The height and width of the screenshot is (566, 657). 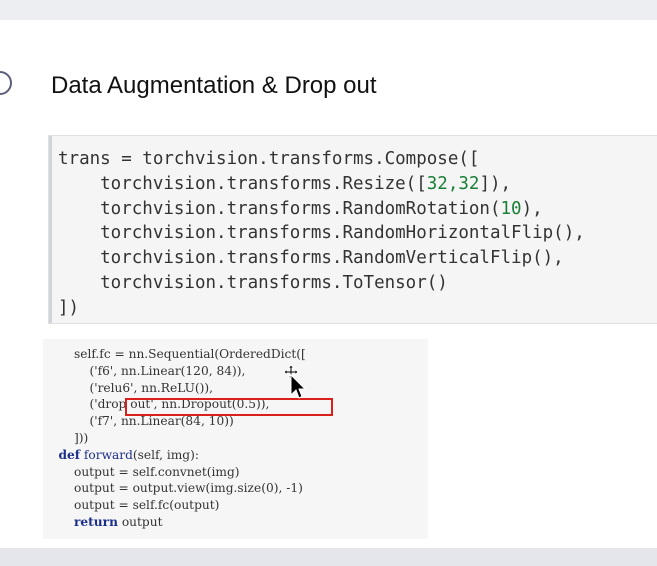 I want to click on code-line: ('relu6', nn.ReLU()),, so click(x=128, y=387).